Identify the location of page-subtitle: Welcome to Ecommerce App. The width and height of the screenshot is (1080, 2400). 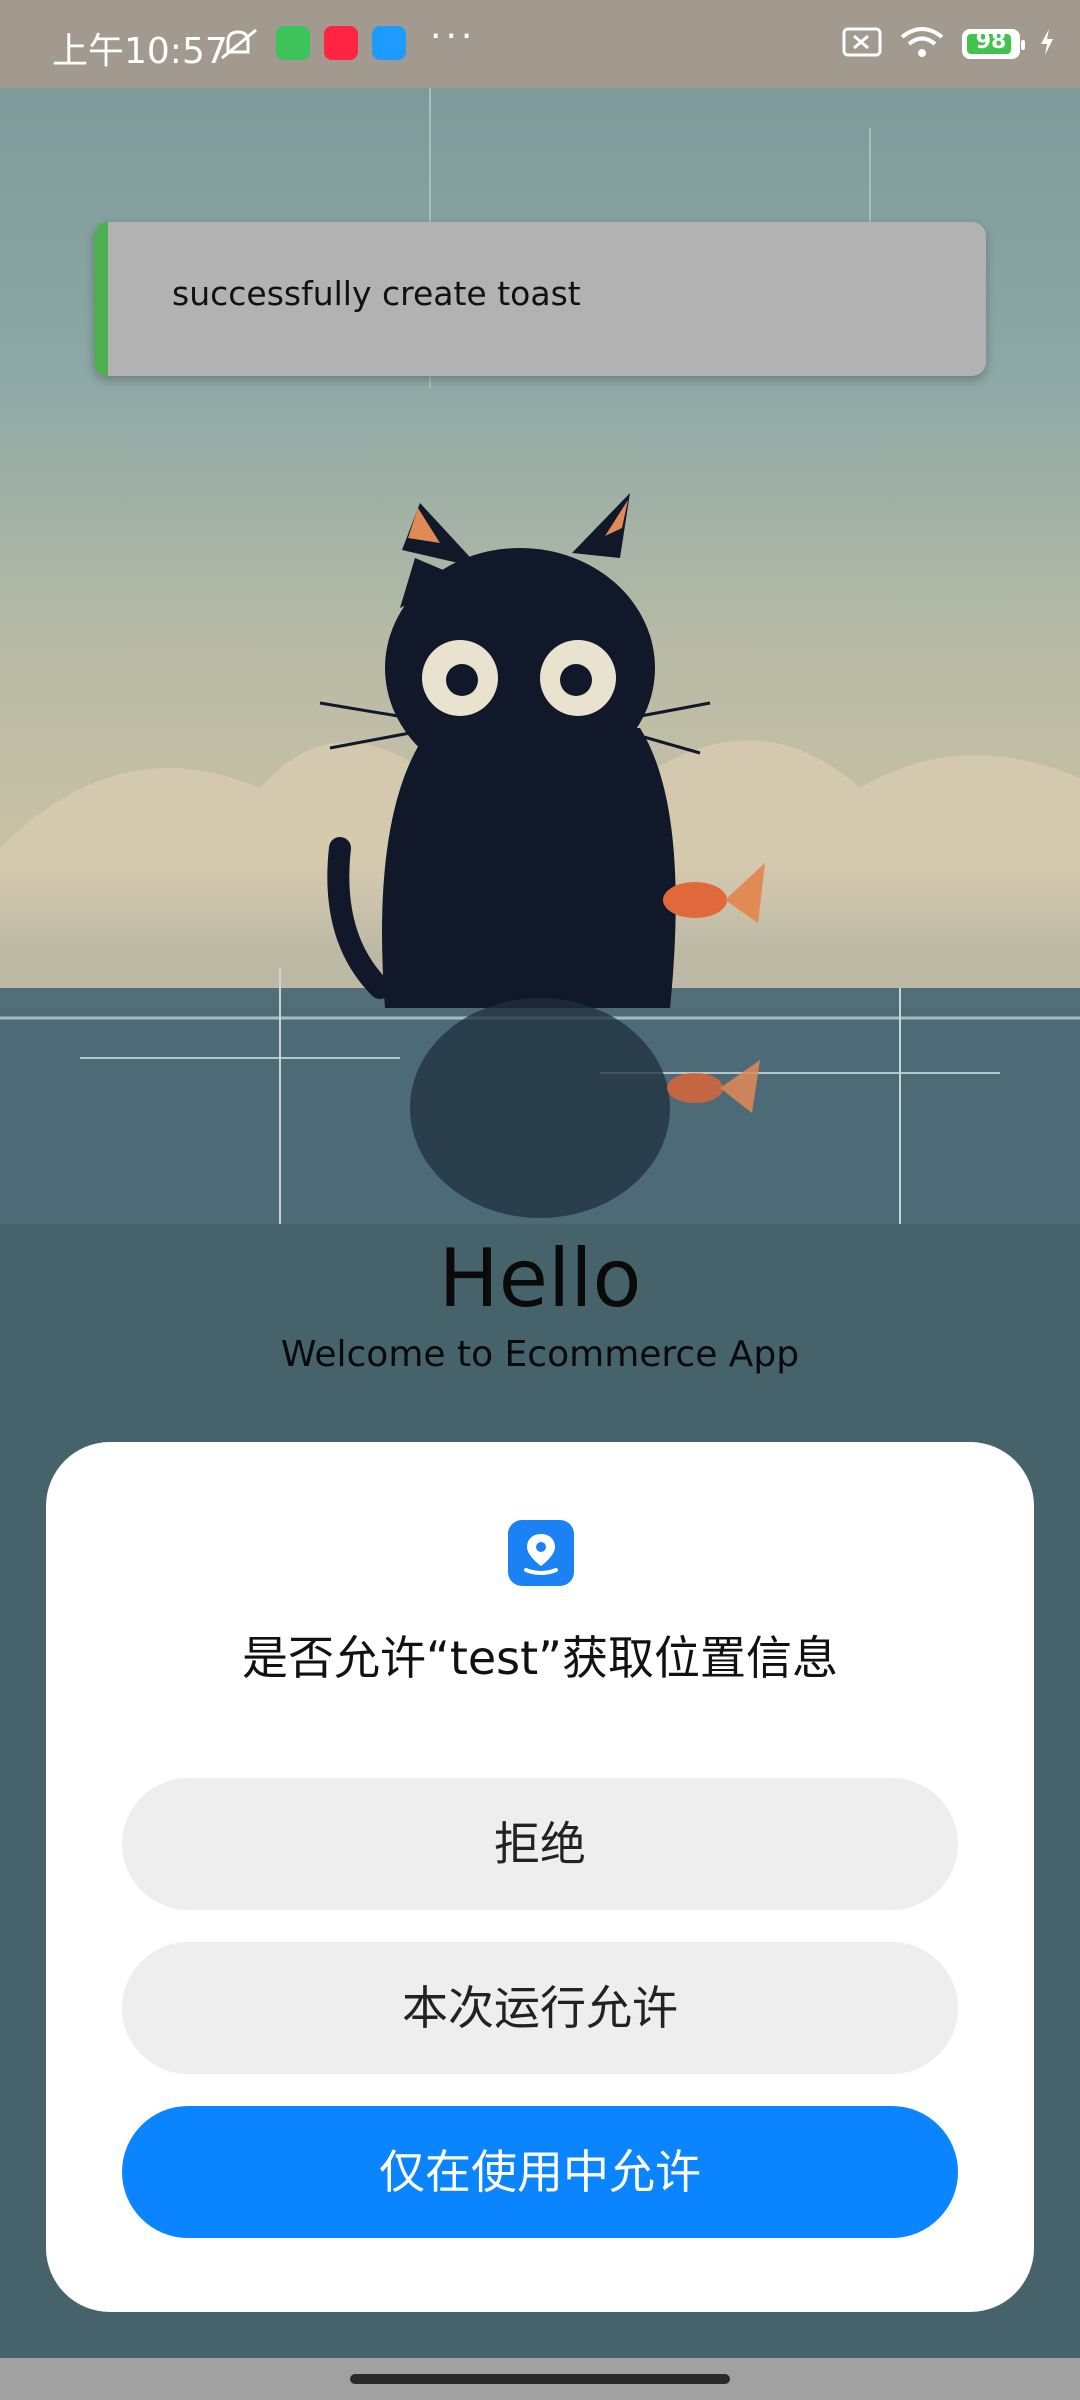
(540, 1354).